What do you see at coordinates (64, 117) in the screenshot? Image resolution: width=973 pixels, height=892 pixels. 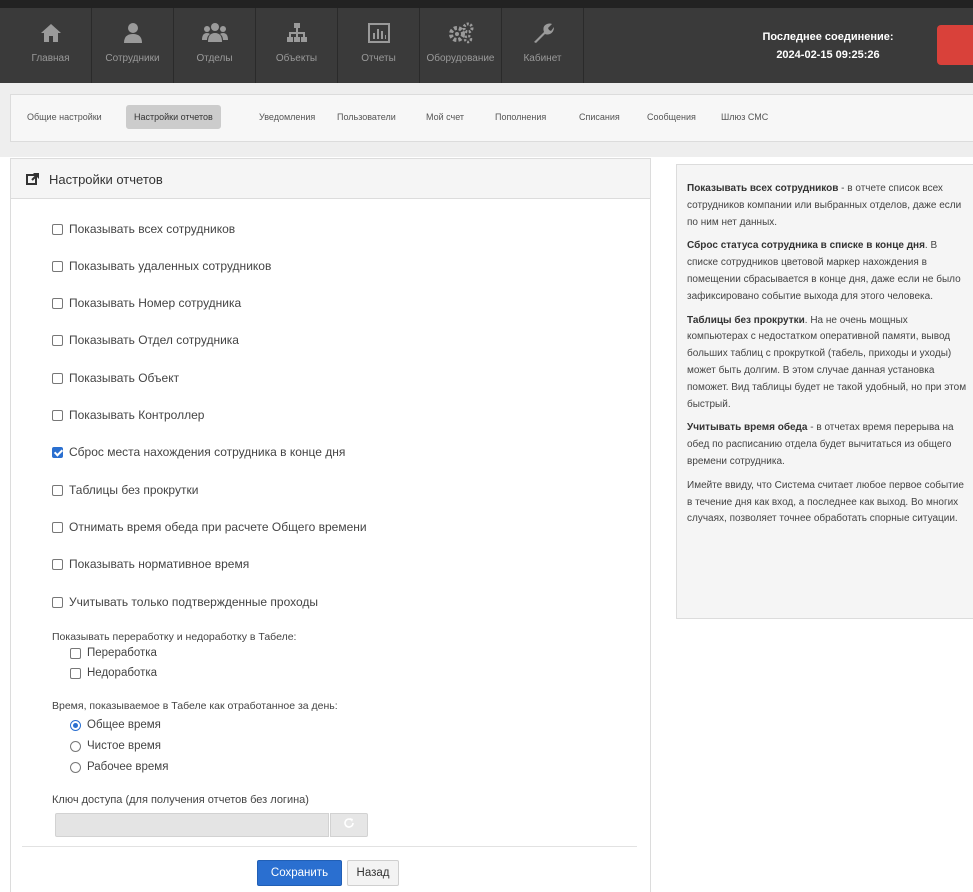 I see `tab-general-settings: Общие настройки` at bounding box center [64, 117].